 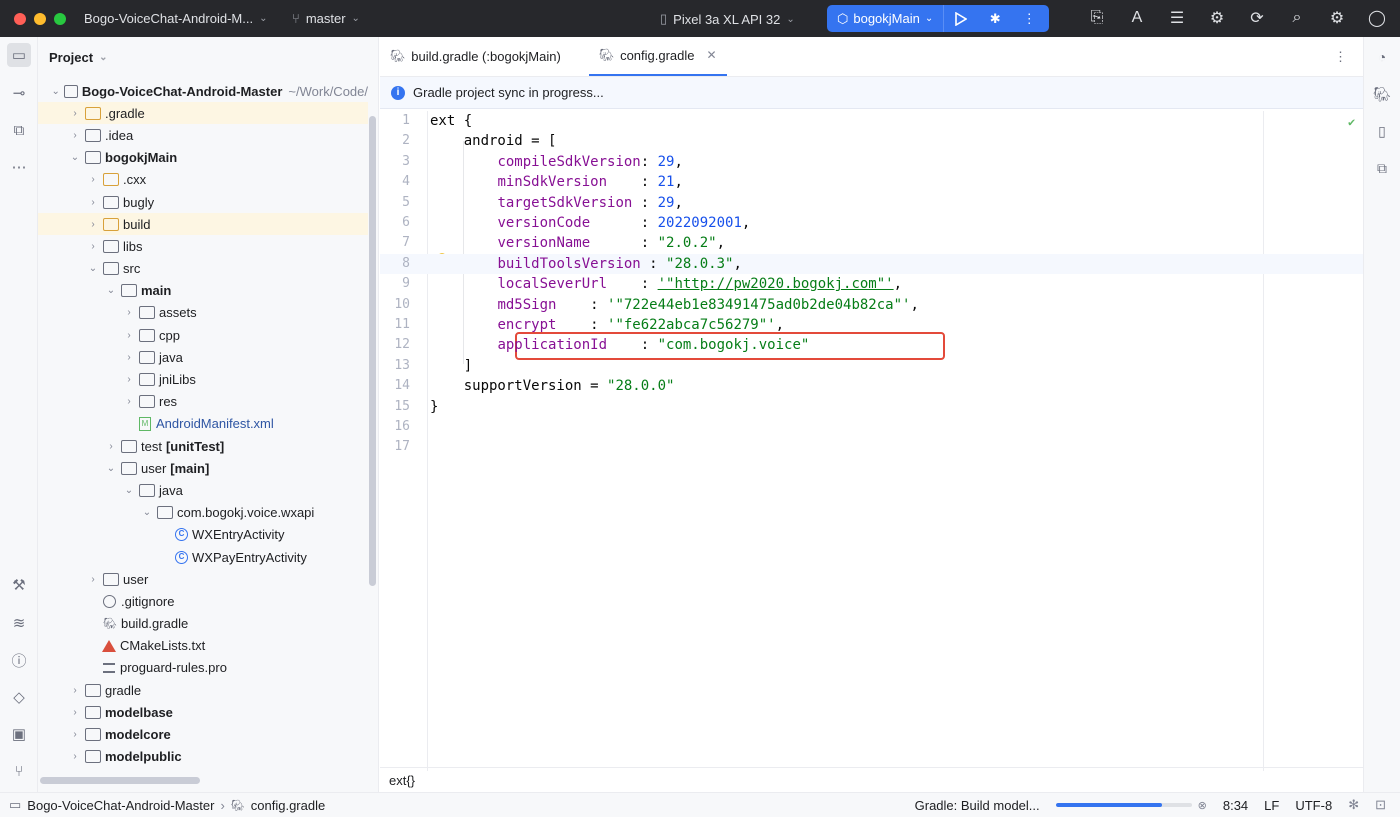 I want to click on tree-item: C WXPayEntryActivity, so click(x=203, y=557).